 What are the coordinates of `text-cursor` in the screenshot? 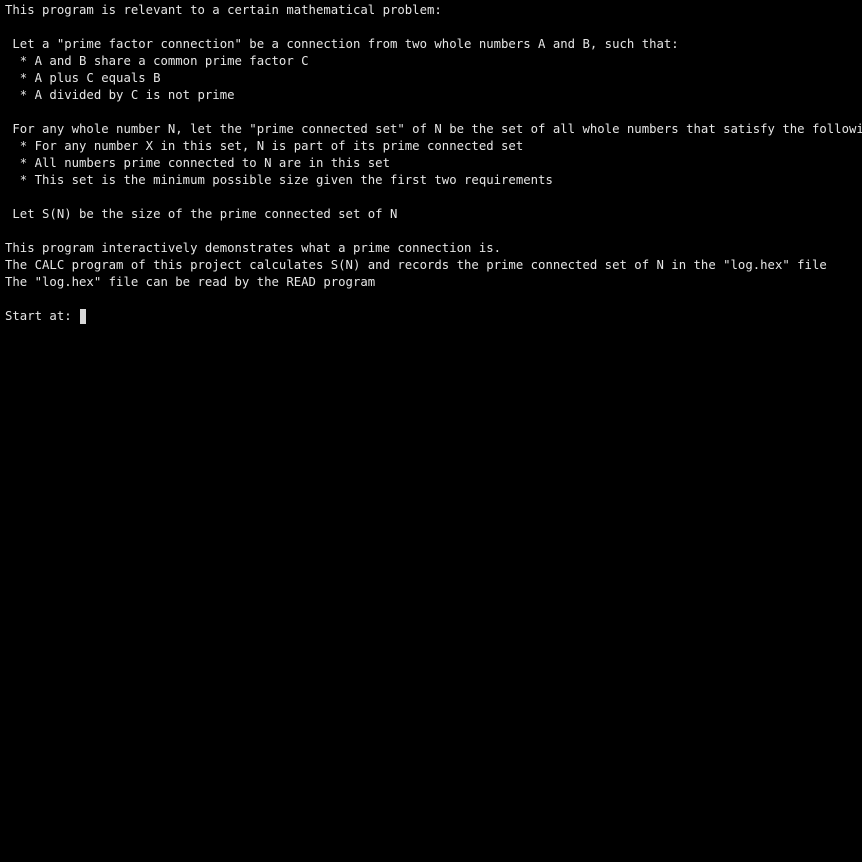 It's located at (83, 316).